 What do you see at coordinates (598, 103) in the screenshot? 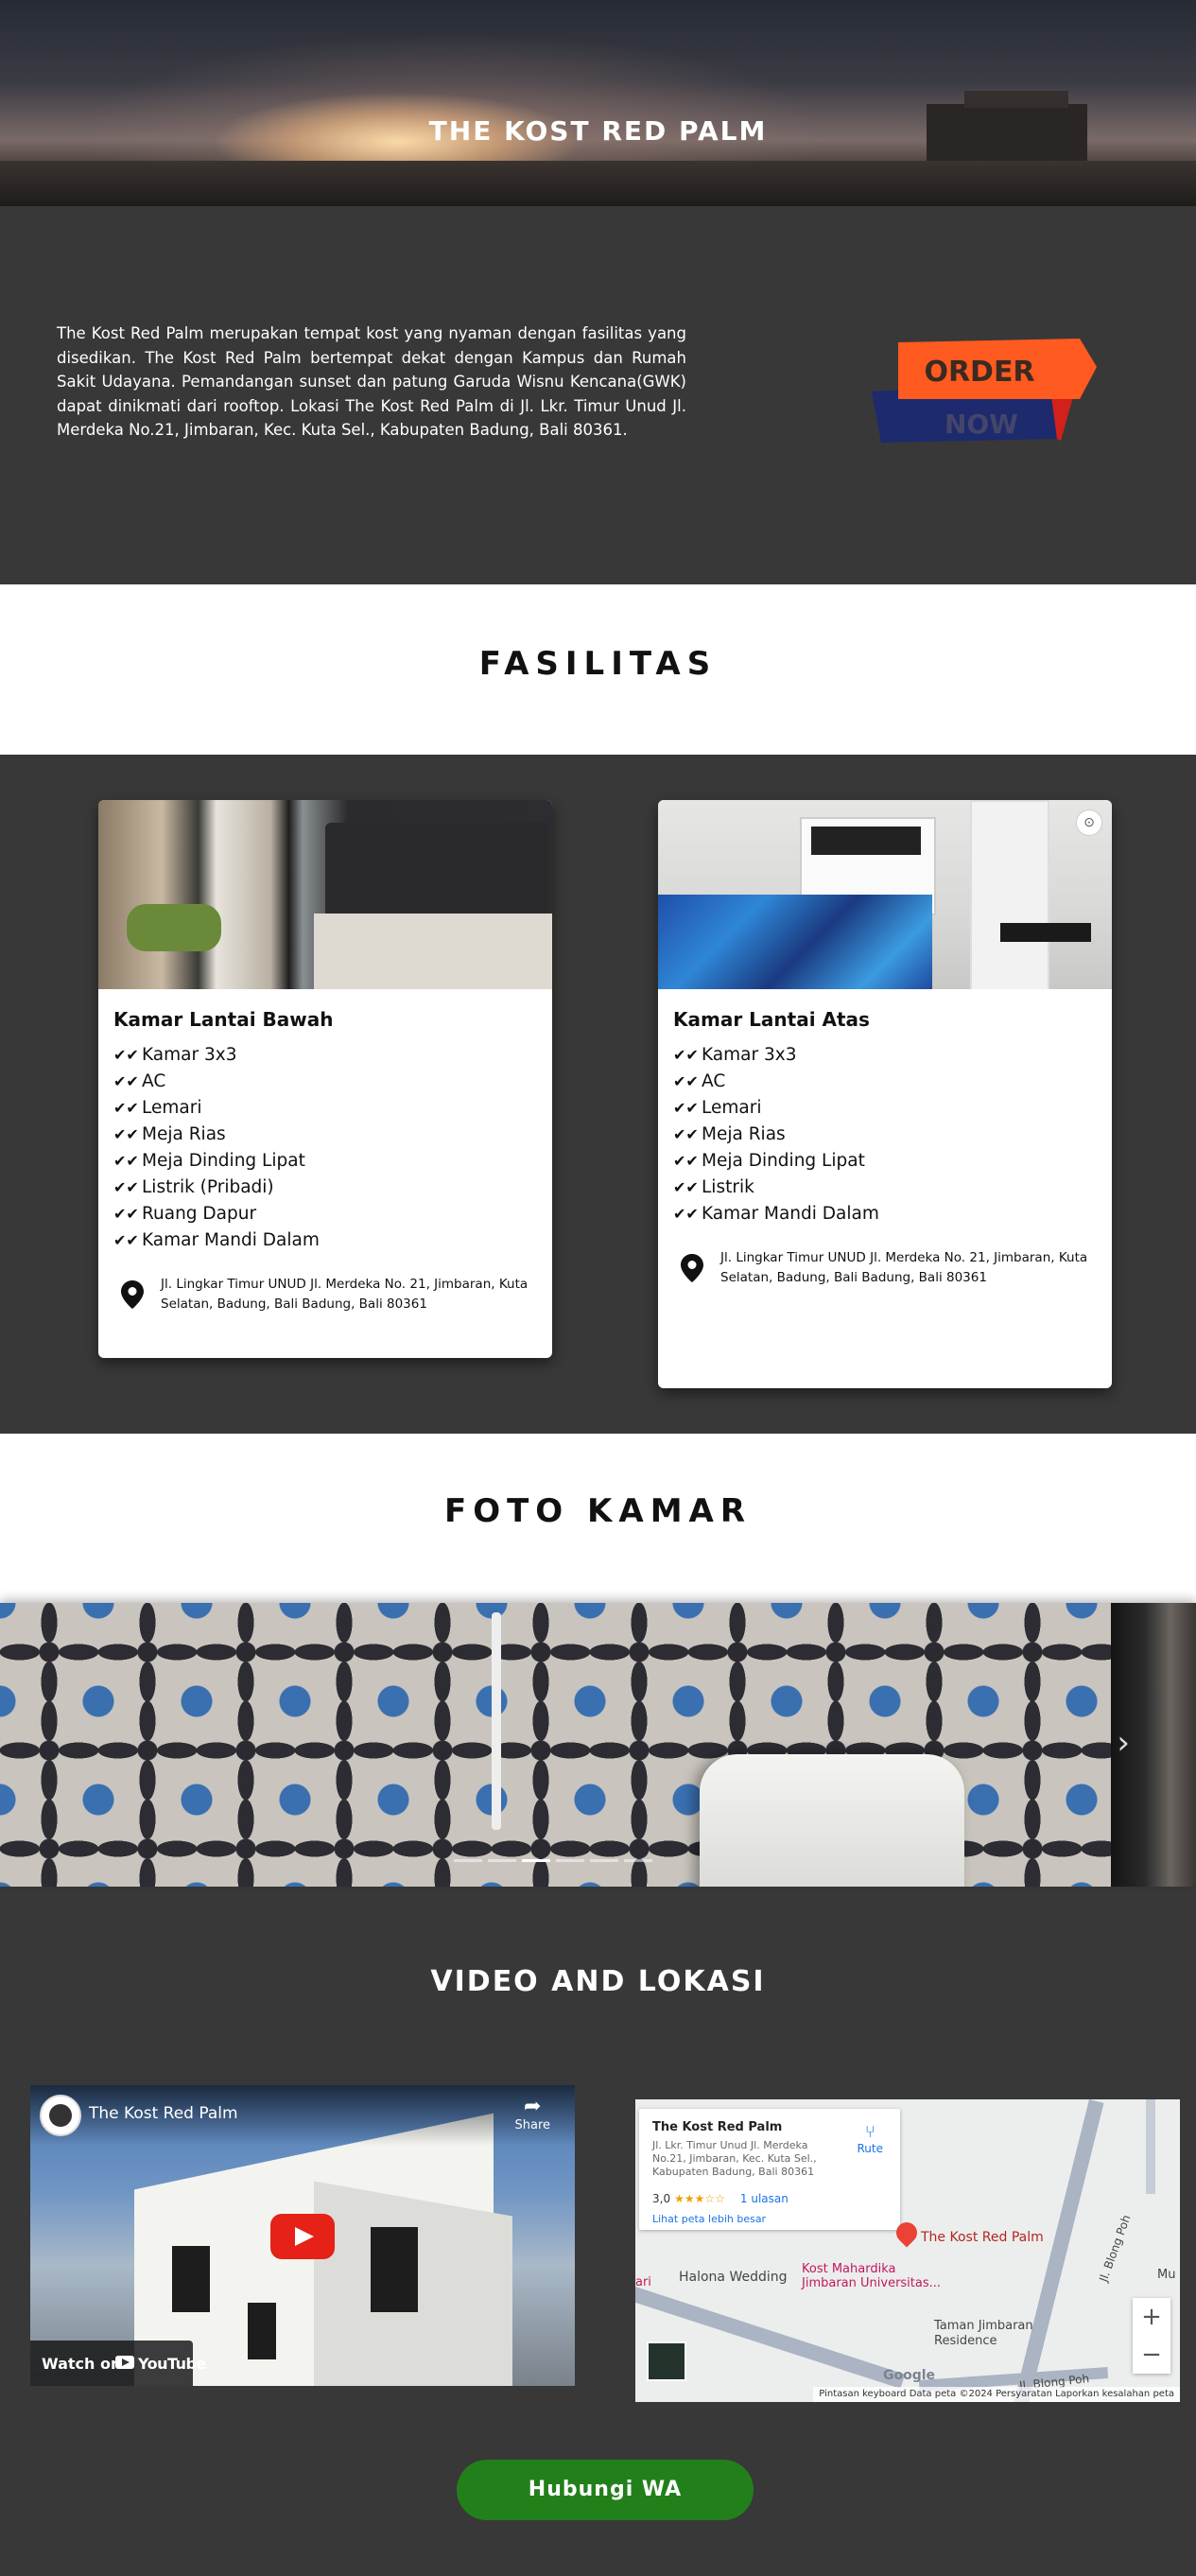
I see `hero-banner: THE KOST RED PALM` at bounding box center [598, 103].